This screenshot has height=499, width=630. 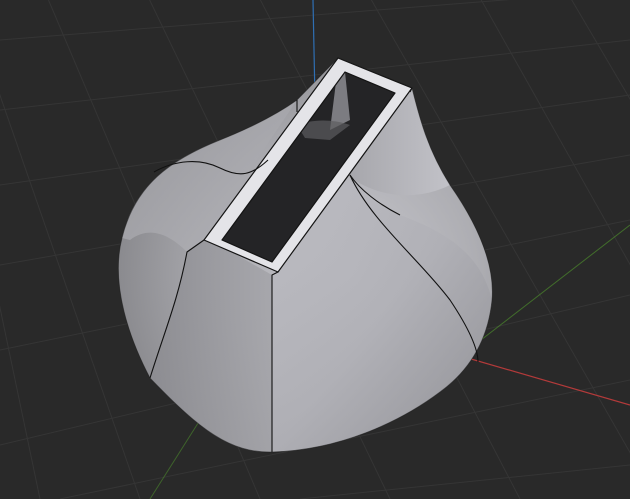 What do you see at coordinates (175, 459) in the screenshot?
I see `y-axis-negative` at bounding box center [175, 459].